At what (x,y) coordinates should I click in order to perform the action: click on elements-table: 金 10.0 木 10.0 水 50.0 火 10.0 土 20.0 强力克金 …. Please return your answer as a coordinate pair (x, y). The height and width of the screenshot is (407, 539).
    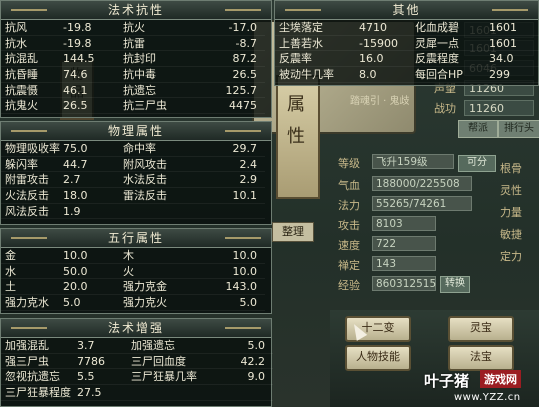
    Looking at the image, I should click on (136, 279).